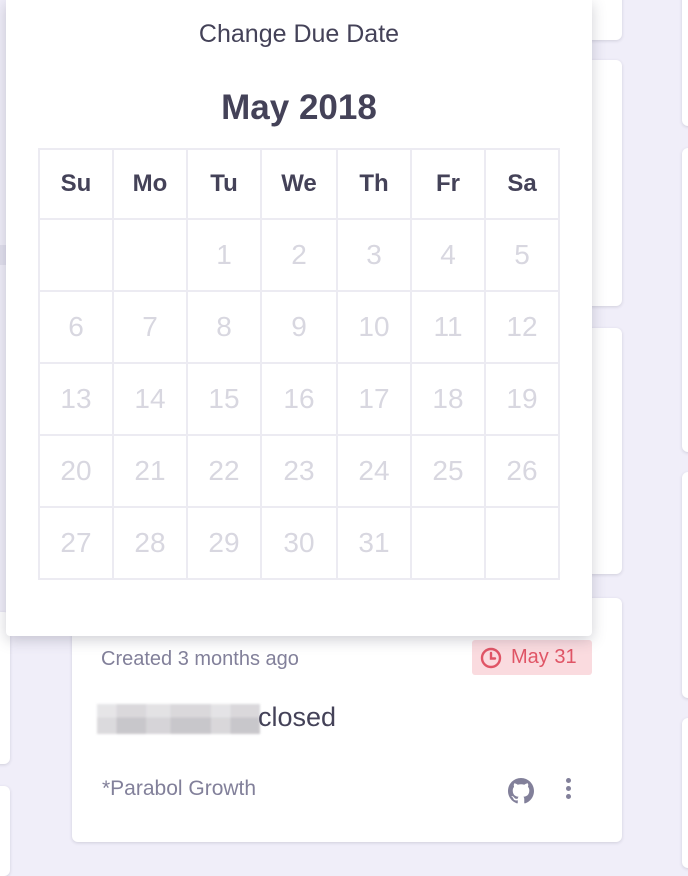 The image size is (688, 876). What do you see at coordinates (491, 657) in the screenshot?
I see `clock-icon` at bounding box center [491, 657].